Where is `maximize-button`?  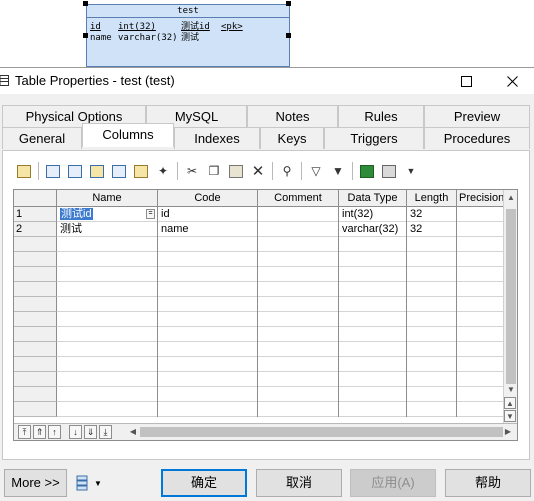
maximize-button is located at coordinates (466, 81).